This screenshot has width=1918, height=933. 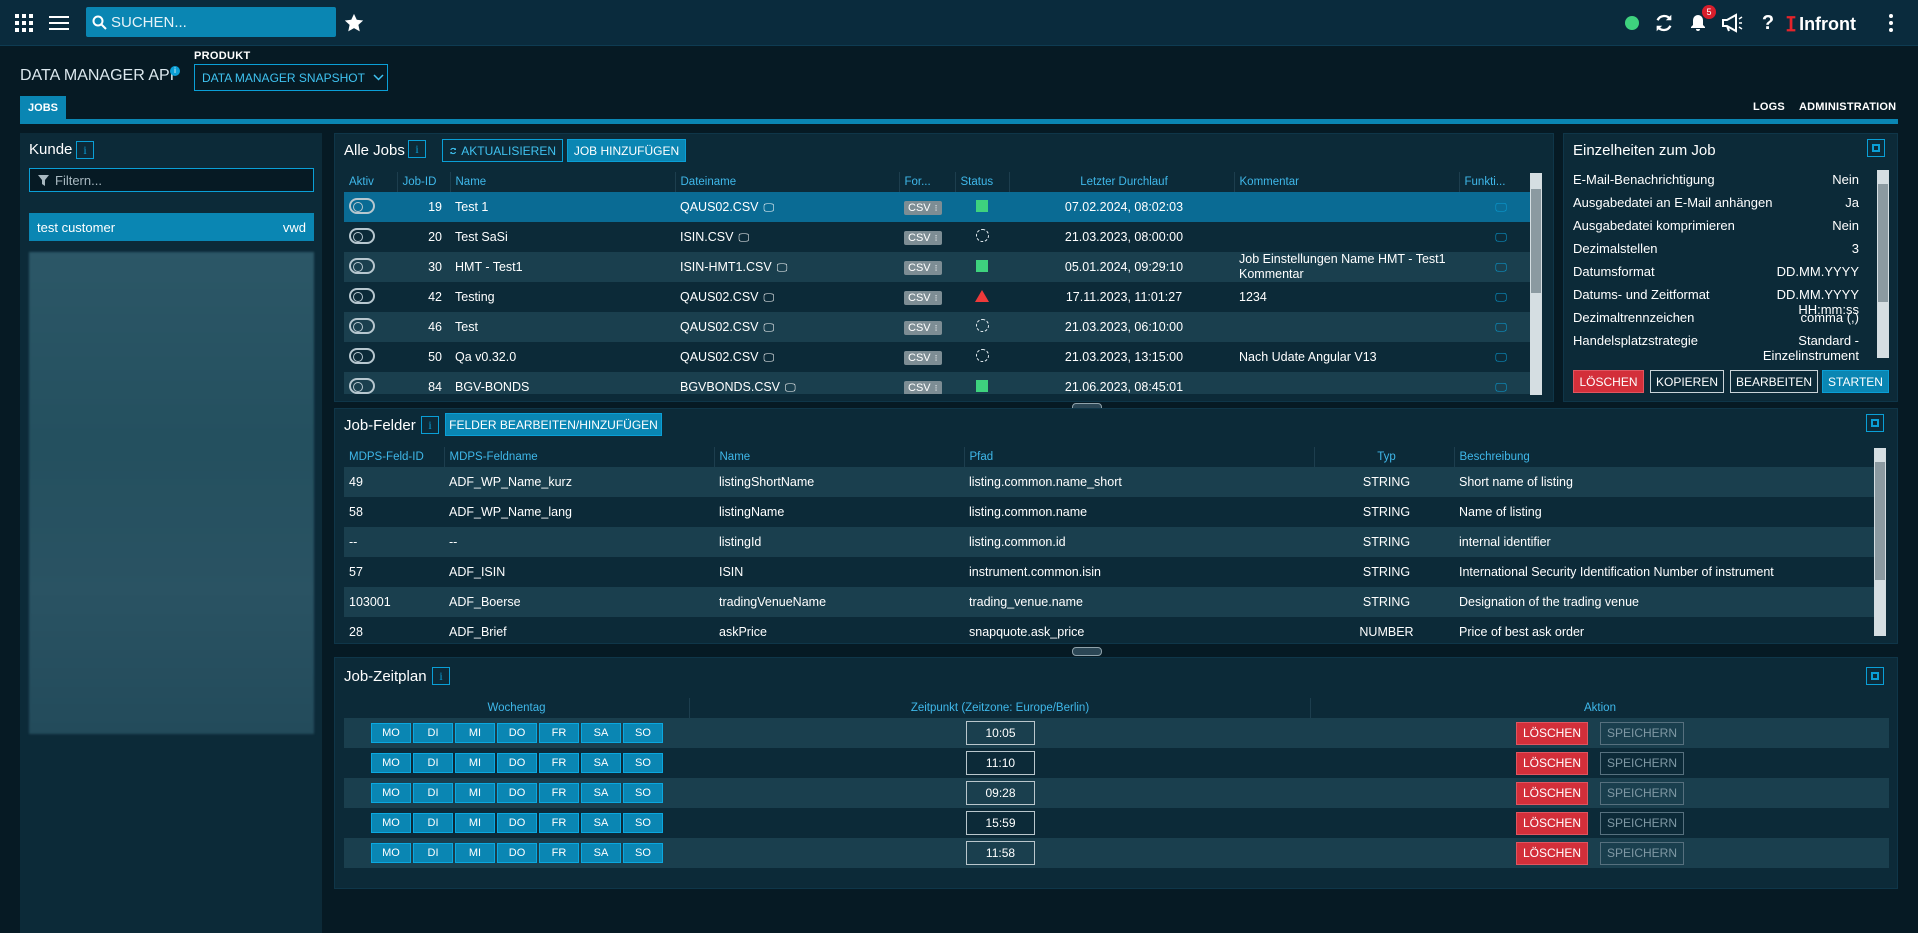 What do you see at coordinates (430, 425) in the screenshot?
I see `job-fields-info-icon: i` at bounding box center [430, 425].